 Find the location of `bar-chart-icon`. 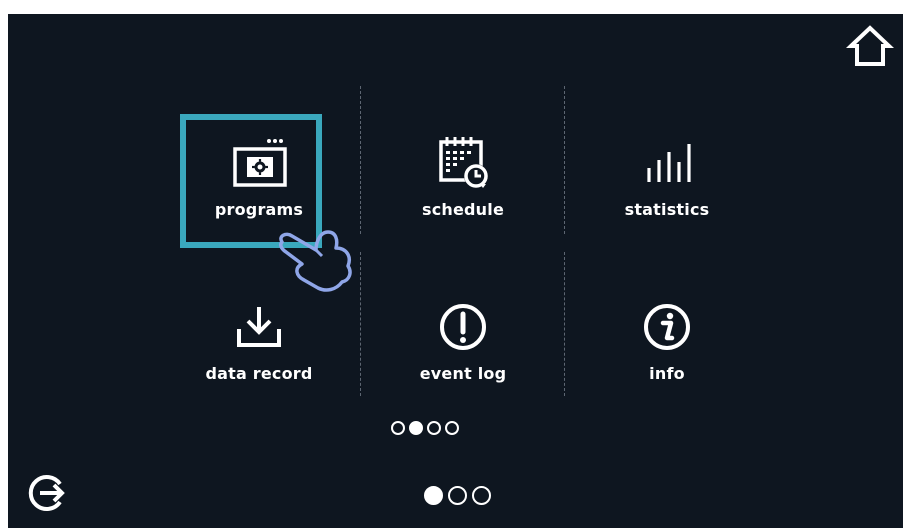

bar-chart-icon is located at coordinates (667, 163).